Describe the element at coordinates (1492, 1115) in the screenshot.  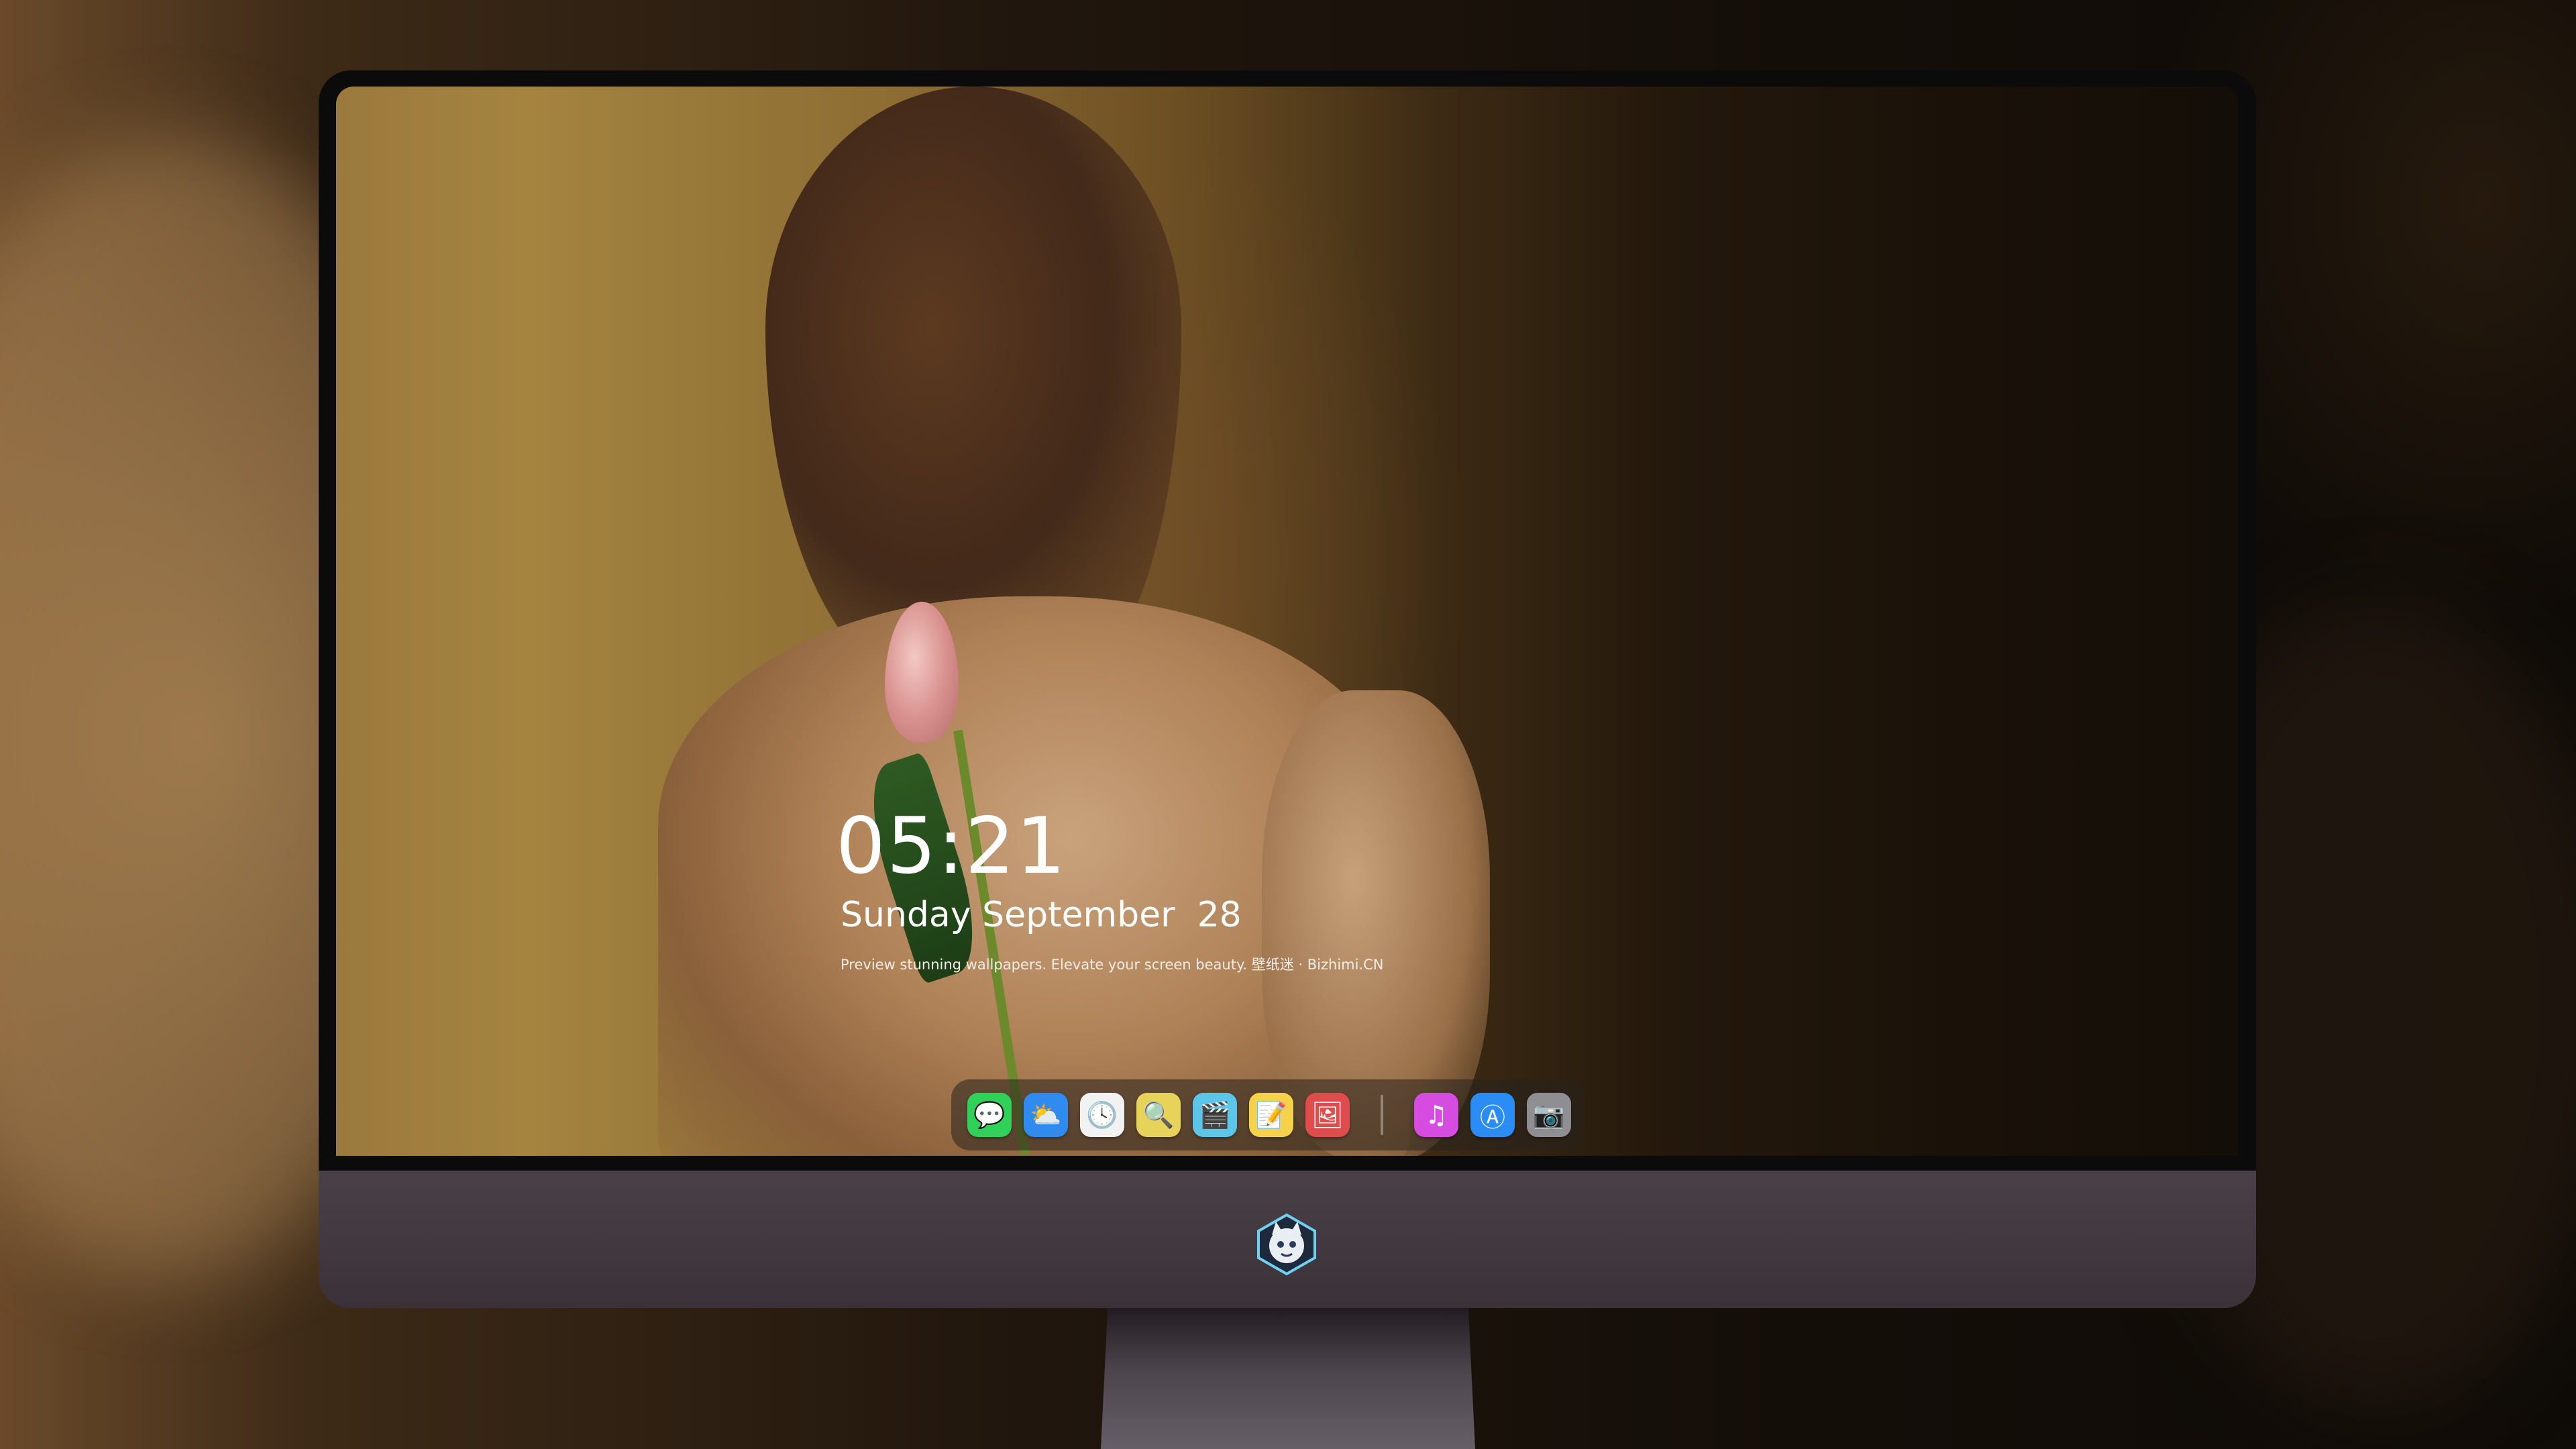
I see `app-store-icon: Ⓐ` at that location.